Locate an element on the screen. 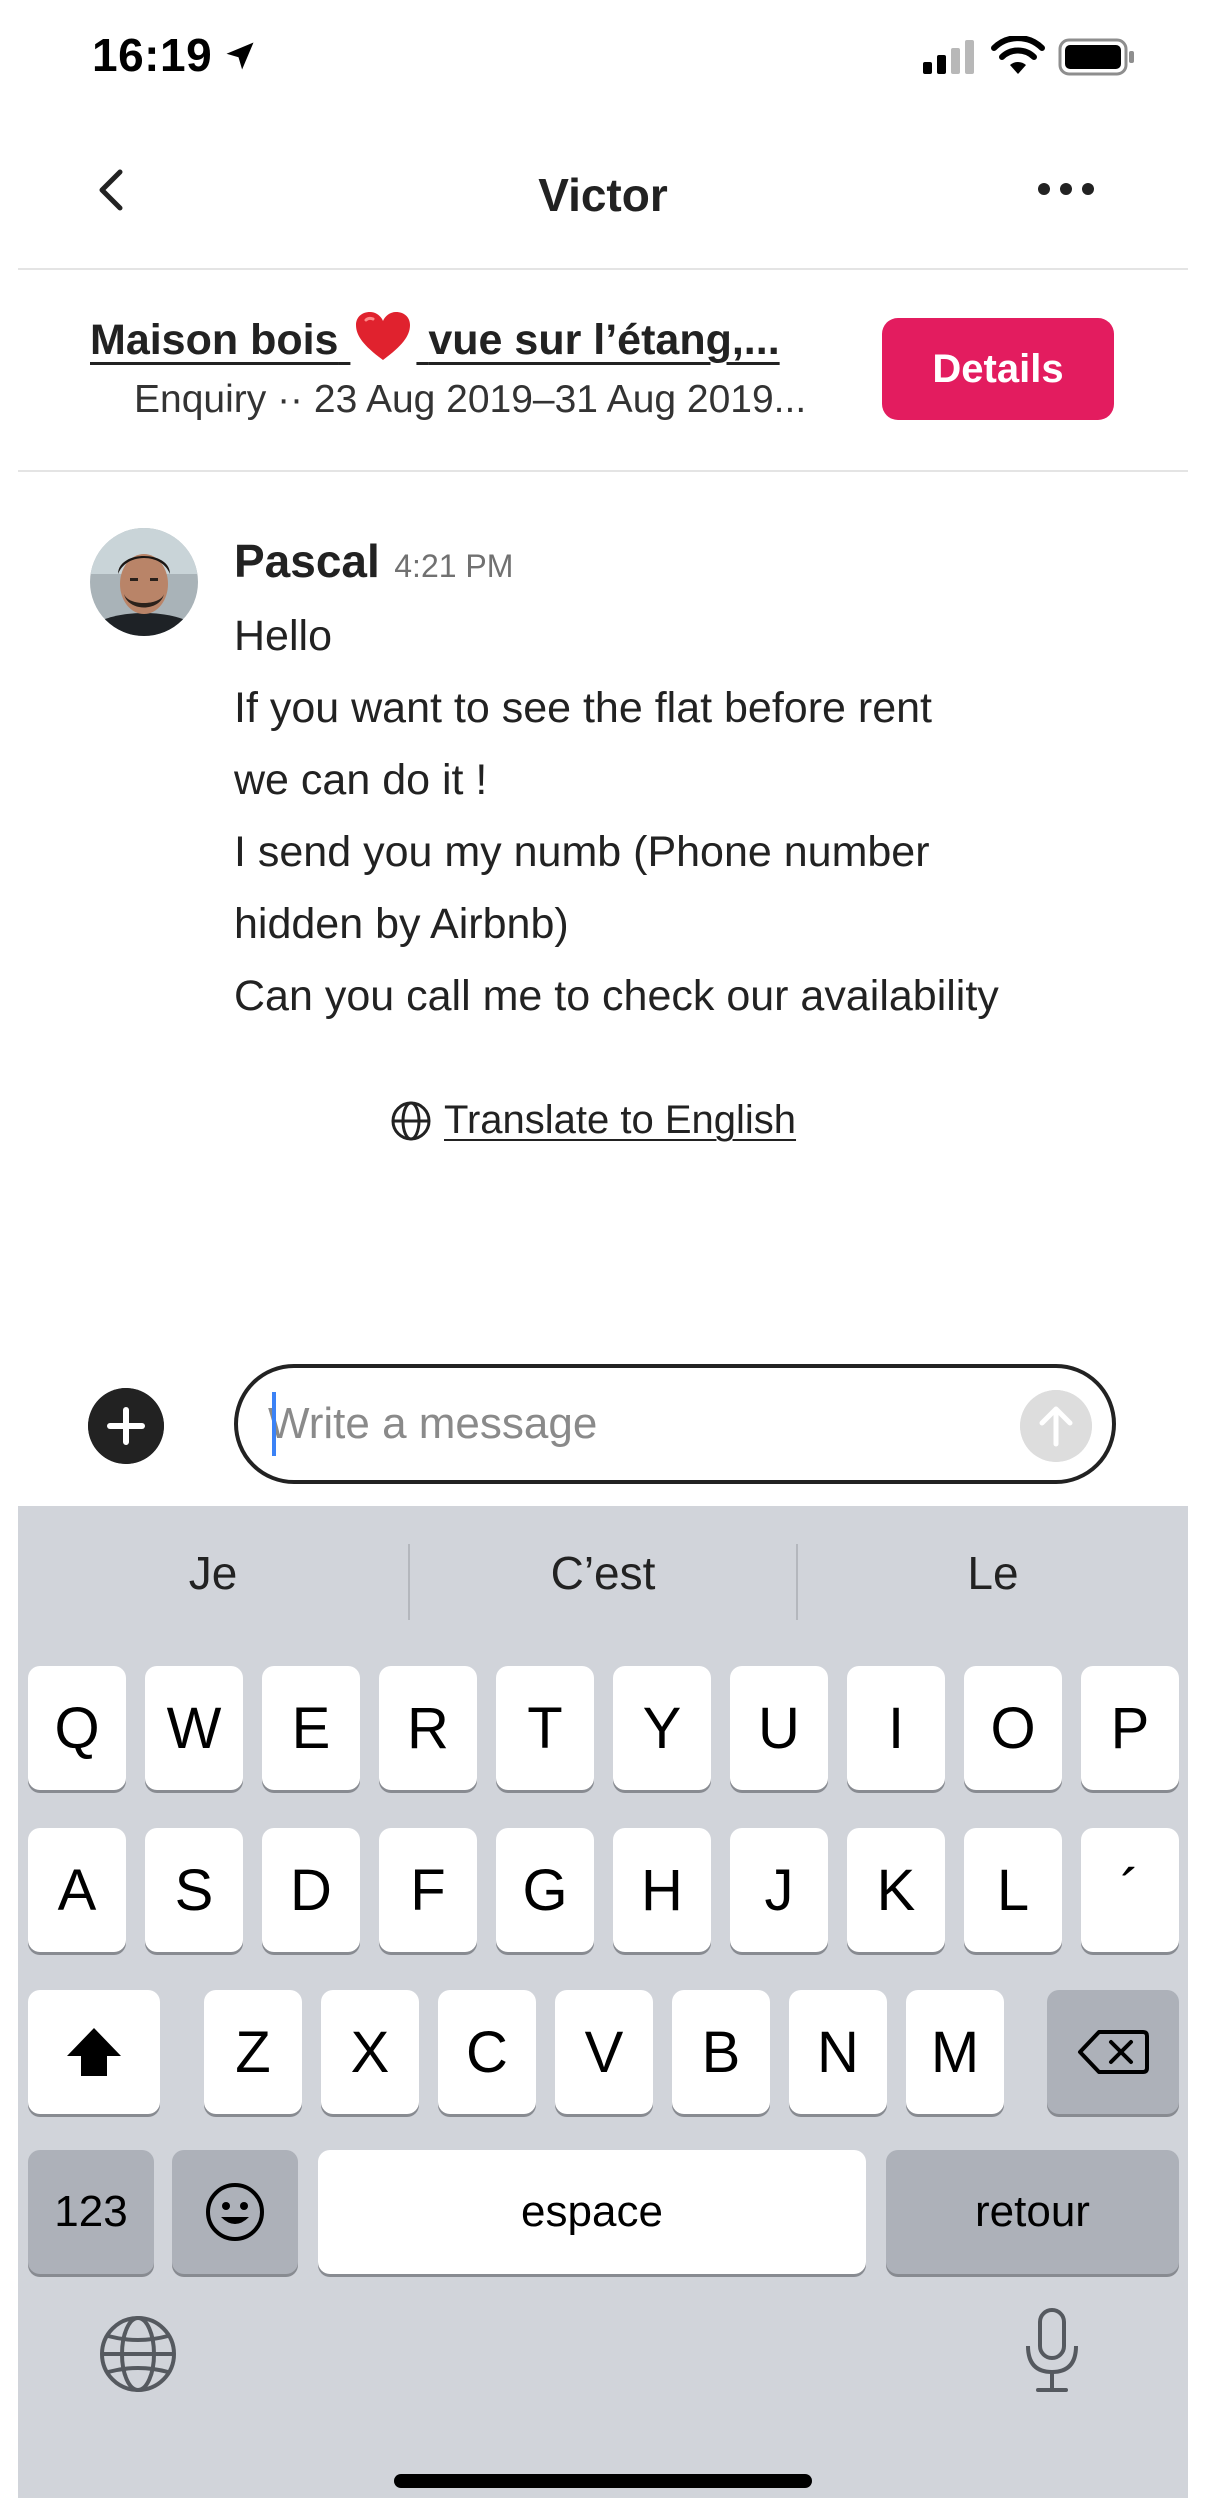  suggestion-1: Je is located at coordinates (213, 1573).